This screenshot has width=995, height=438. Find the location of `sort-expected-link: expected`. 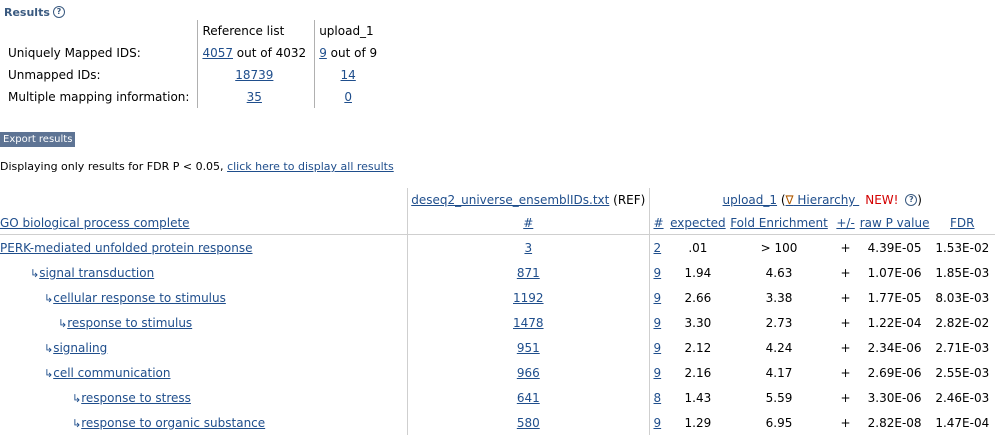

sort-expected-link: expected is located at coordinates (698, 223).